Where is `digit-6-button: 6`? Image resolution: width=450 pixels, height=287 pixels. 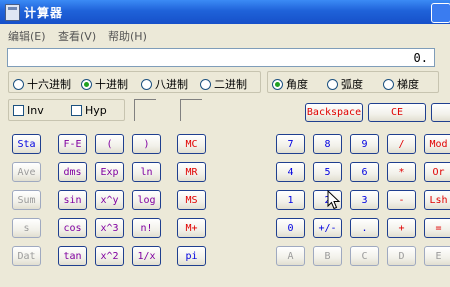
digit-6-button: 6 is located at coordinates (364, 172).